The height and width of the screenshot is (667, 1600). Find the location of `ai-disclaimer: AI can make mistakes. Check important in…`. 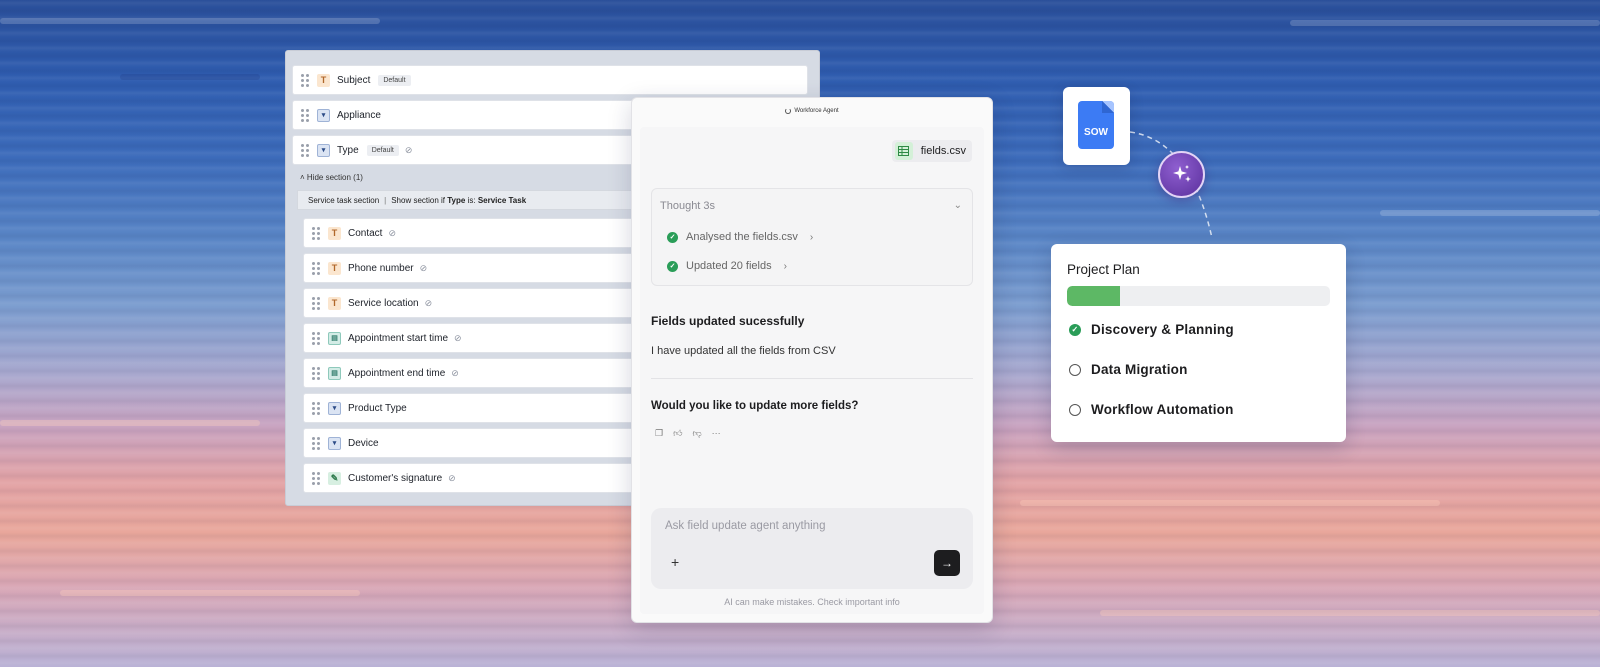

ai-disclaimer: AI can make mistakes. Check important in… is located at coordinates (812, 602).